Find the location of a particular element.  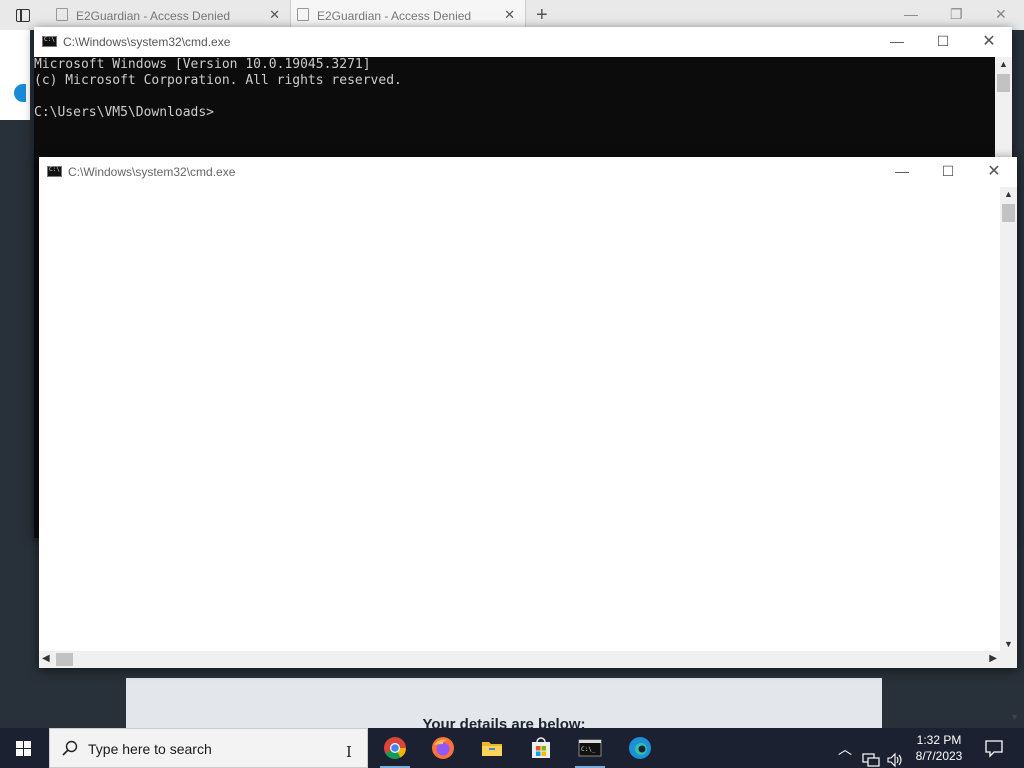

search-placeholder: Type here to search is located at coordinates (150, 749).